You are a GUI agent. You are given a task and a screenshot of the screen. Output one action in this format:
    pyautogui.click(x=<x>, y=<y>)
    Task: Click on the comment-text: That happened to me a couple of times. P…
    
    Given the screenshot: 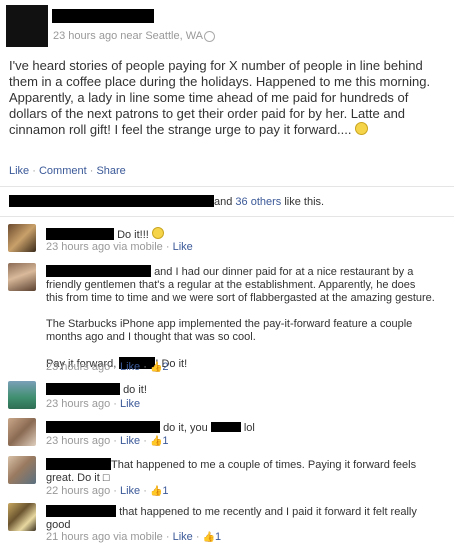 What is the action you would take?
    pyautogui.click(x=231, y=471)
    